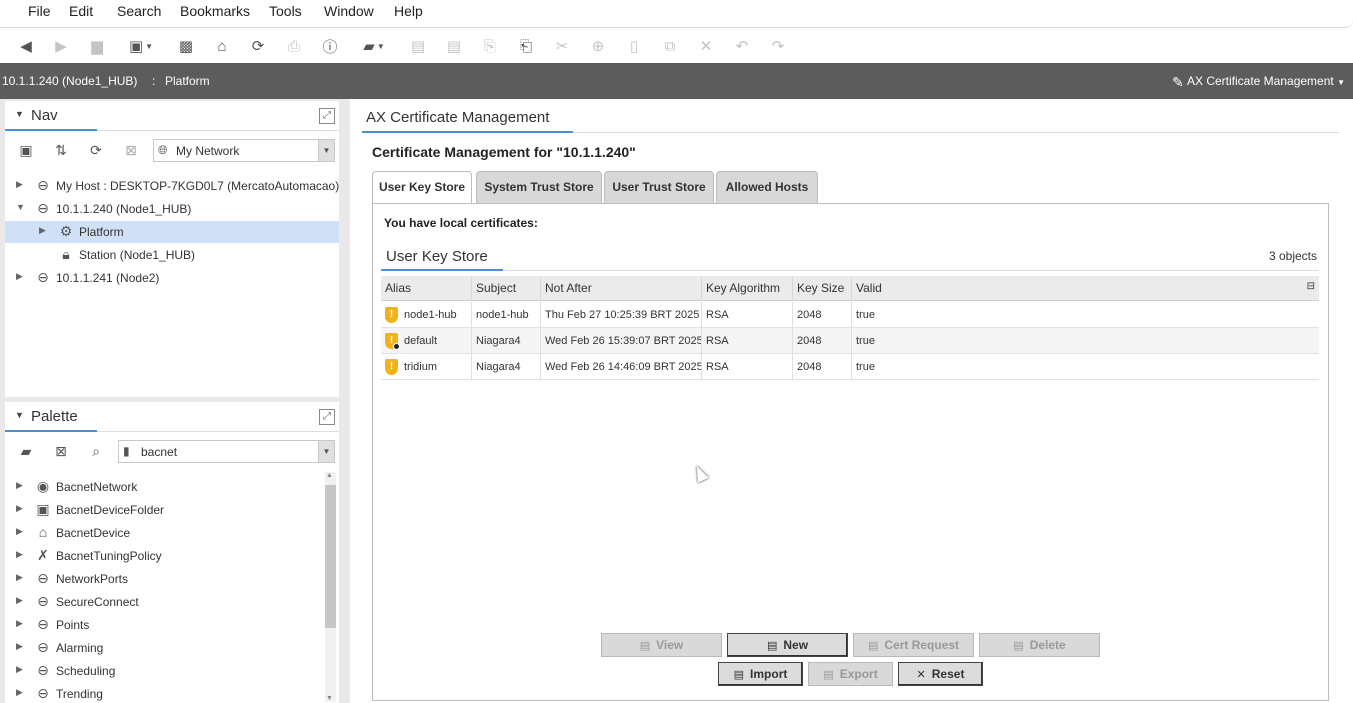 The height and width of the screenshot is (703, 1353). Describe the element at coordinates (61, 46) in the screenshot. I see `forward-icon: ▶` at that location.